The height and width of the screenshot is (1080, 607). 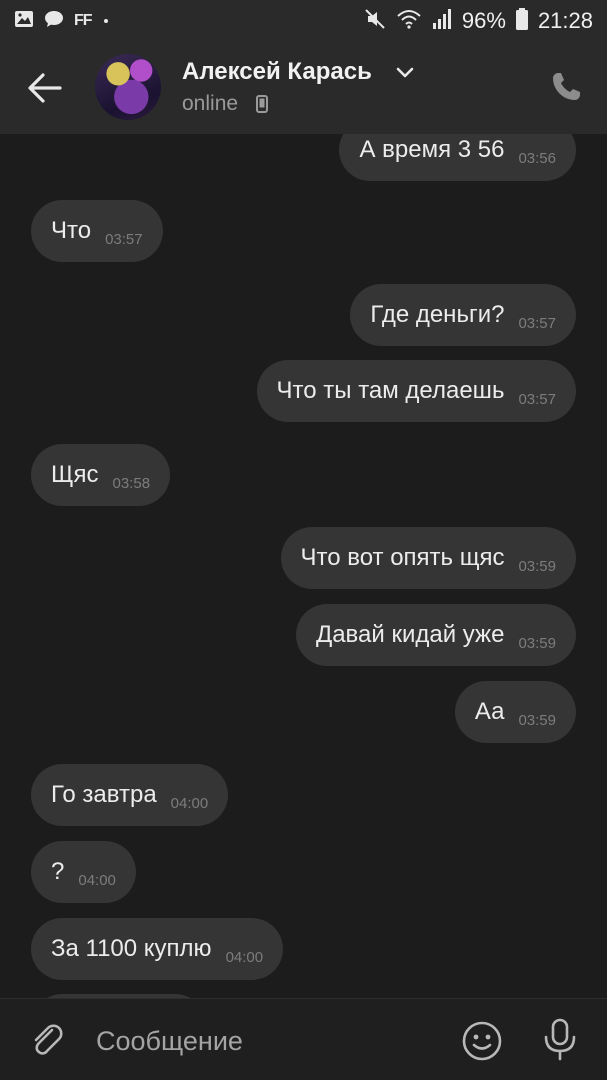 What do you see at coordinates (521, 21) in the screenshot?
I see `battery-icon` at bounding box center [521, 21].